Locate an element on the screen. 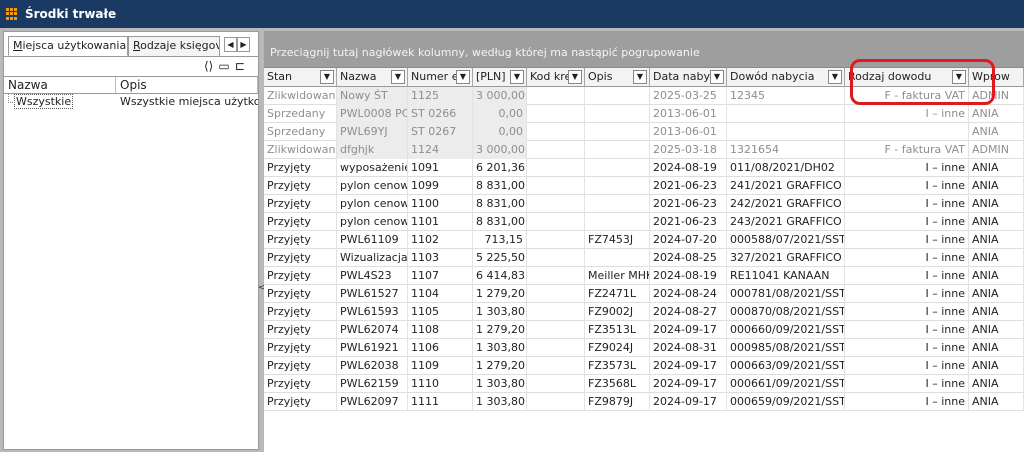 The image size is (1024, 452). cell-nazwa: PWL61527 is located at coordinates (372, 294).